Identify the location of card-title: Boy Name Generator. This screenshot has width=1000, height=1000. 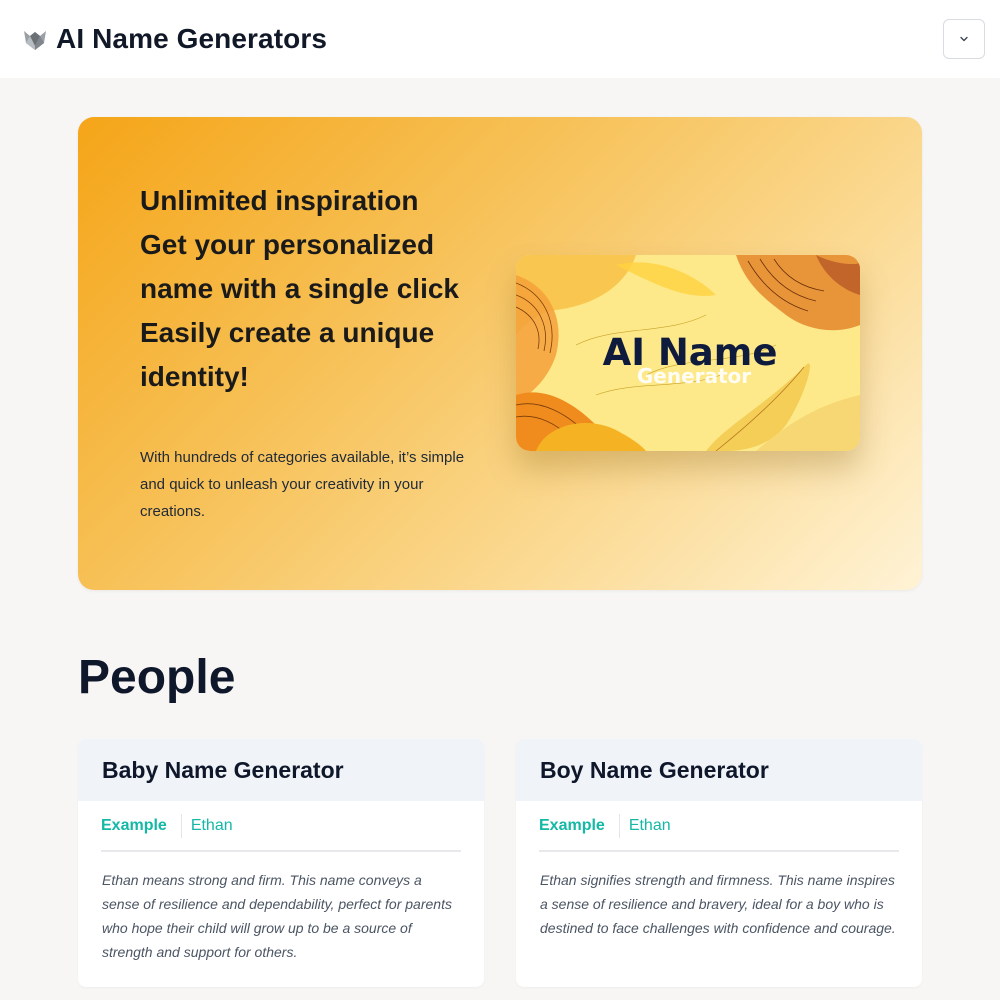
(719, 770).